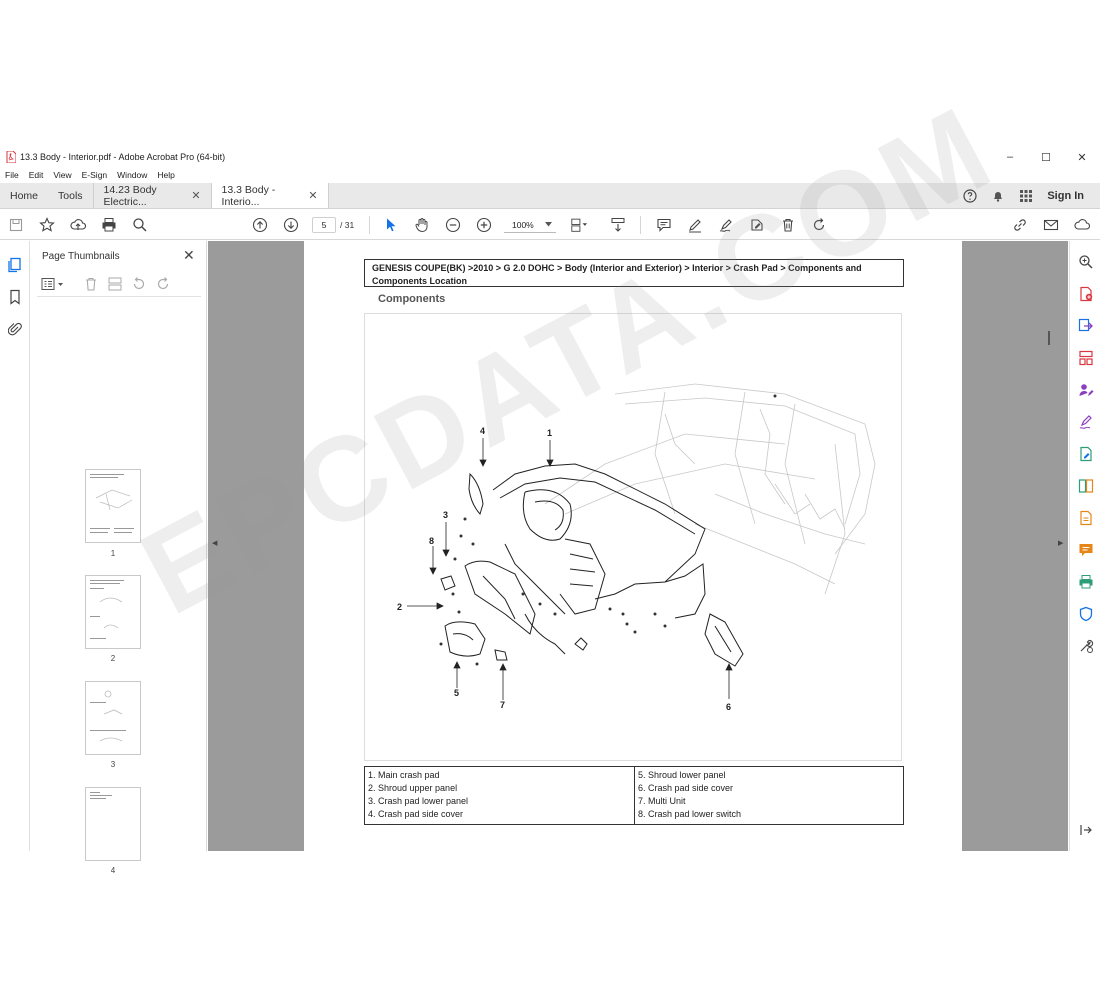 The height and width of the screenshot is (1000, 1100). What do you see at coordinates (1085, 453) in the screenshot?
I see `edit-pdf-icon` at bounding box center [1085, 453].